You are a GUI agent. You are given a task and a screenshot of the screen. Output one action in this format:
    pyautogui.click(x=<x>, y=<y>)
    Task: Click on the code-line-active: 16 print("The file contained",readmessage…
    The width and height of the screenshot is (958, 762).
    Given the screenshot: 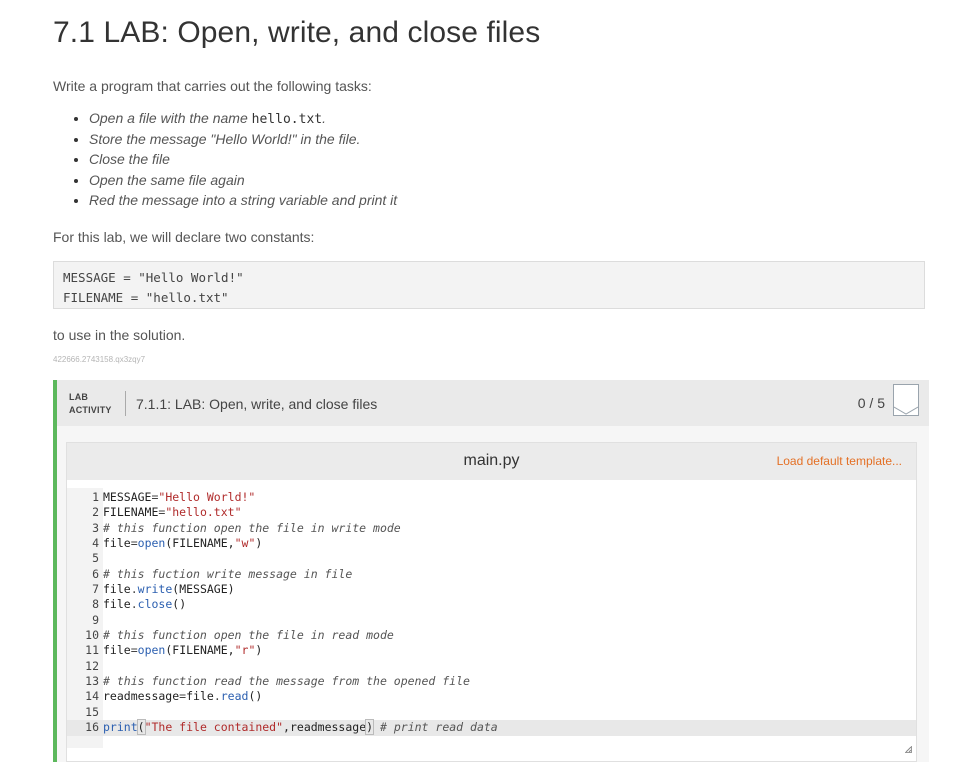 What is the action you would take?
    pyautogui.click(x=491, y=727)
    